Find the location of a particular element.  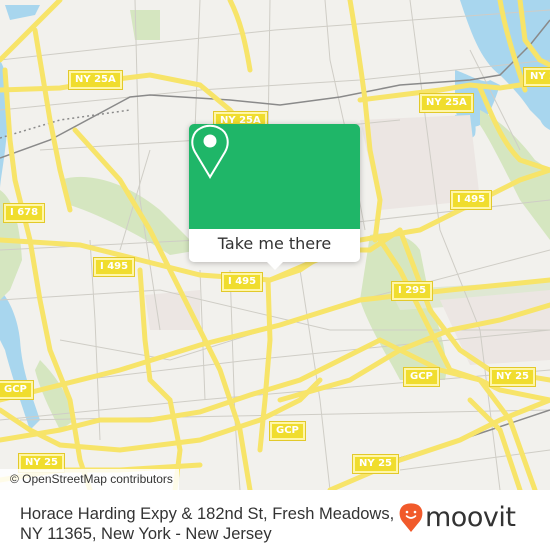

park-top is located at coordinates (145, 25).